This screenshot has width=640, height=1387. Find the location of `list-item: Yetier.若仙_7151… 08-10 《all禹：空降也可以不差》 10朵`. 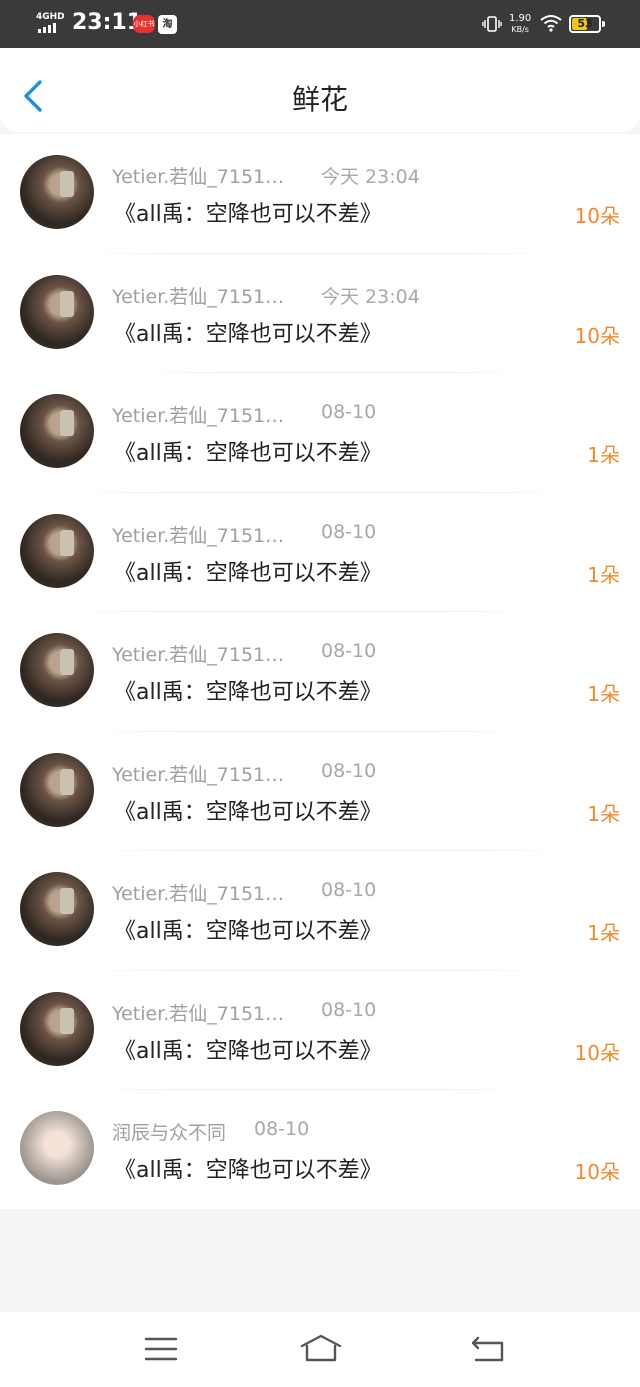

list-item: Yetier.若仙_7151… 08-10 《all禹：空降也可以不差》 10朵 is located at coordinates (320, 1030).